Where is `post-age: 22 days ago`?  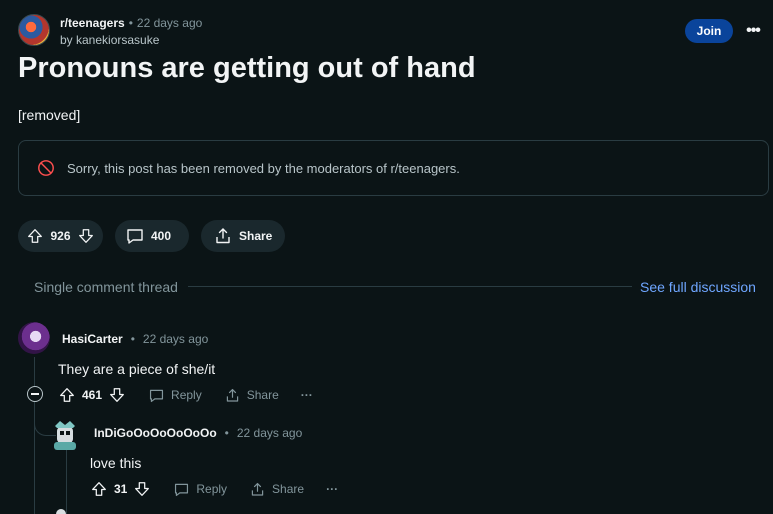 post-age: 22 days ago is located at coordinates (169, 23).